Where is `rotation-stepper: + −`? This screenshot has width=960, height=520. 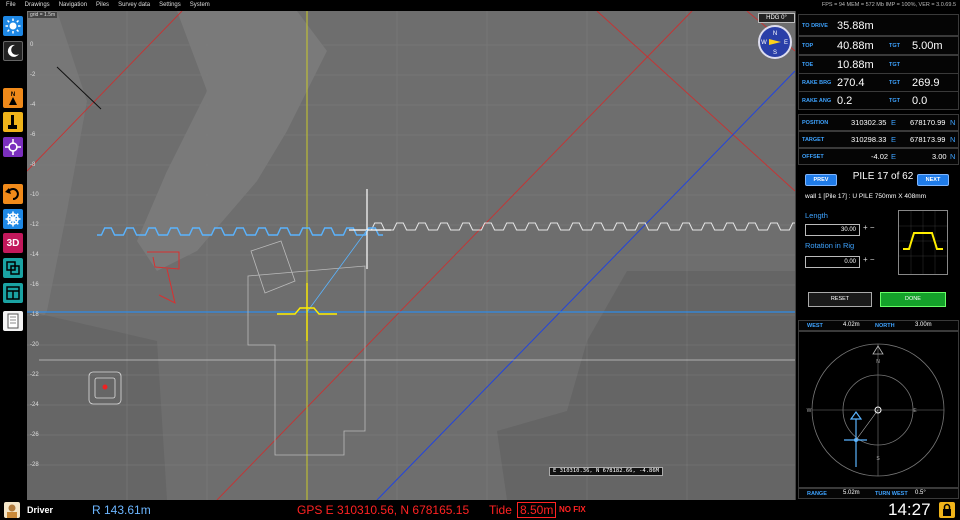
rotation-stepper: + − is located at coordinates (869, 259).